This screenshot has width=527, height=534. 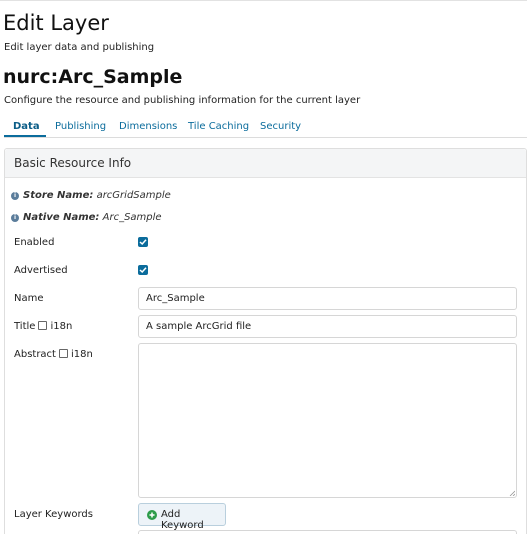 What do you see at coordinates (265, 163) in the screenshot?
I see `panel-header: Basic Resource Info` at bounding box center [265, 163].